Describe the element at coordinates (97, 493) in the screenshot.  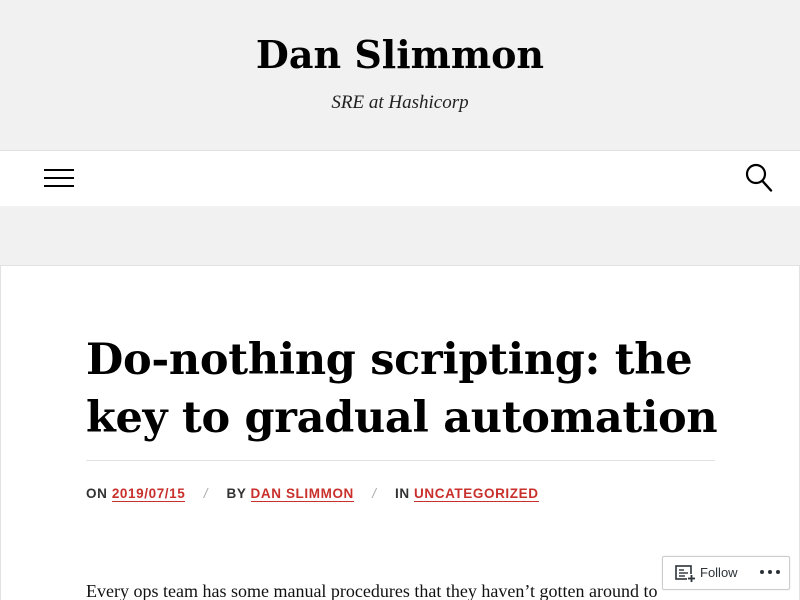
I see `meta-on-label: ON` at that location.